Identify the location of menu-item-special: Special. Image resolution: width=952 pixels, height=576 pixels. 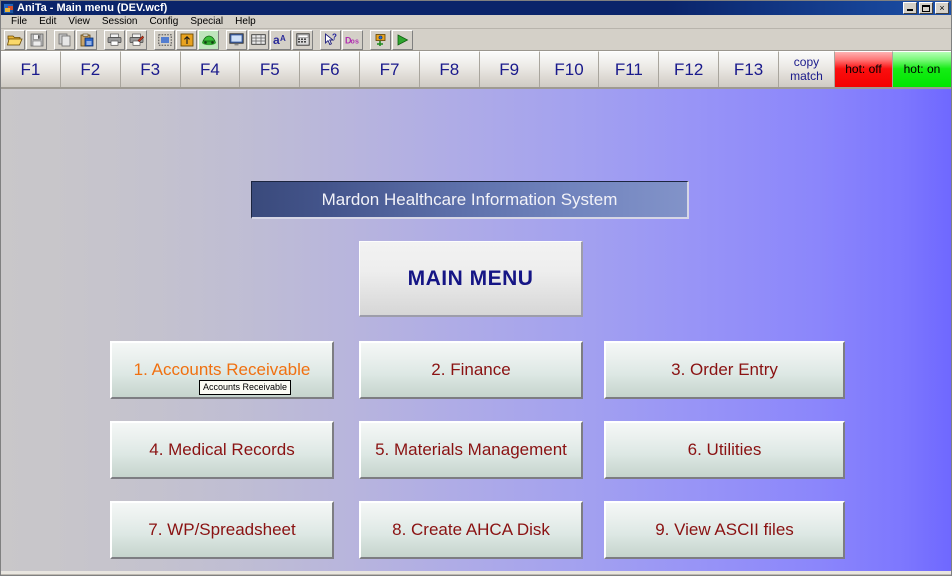
(206, 21).